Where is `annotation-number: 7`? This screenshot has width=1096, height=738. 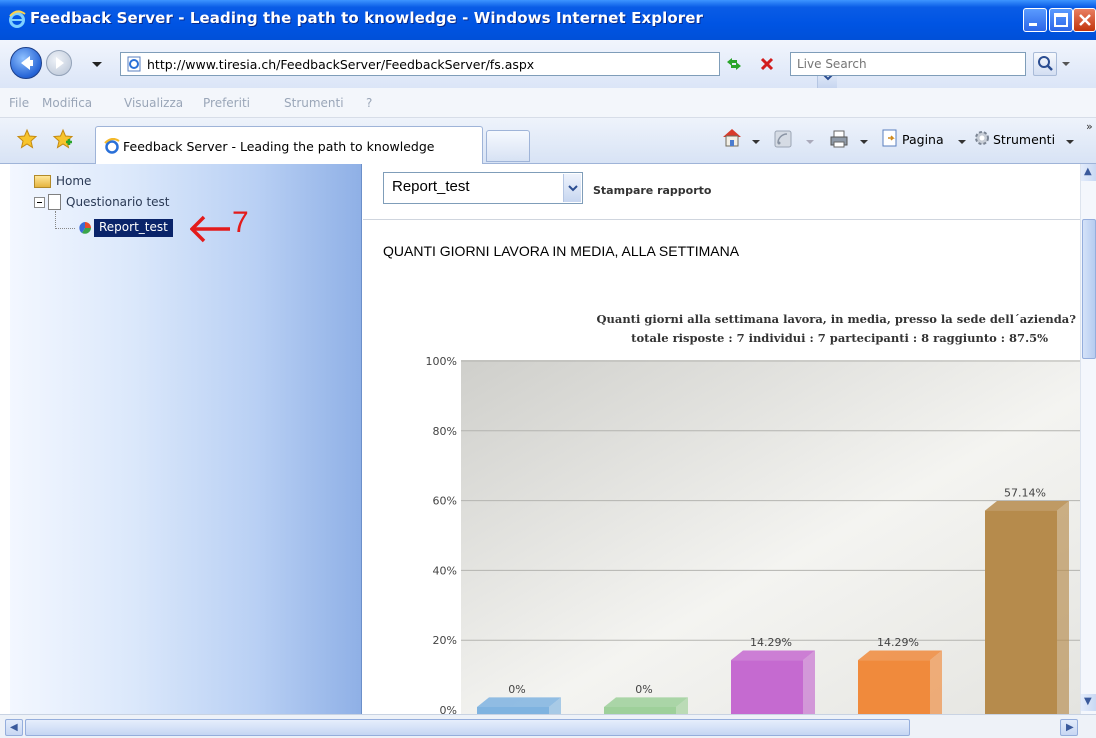 annotation-number: 7 is located at coordinates (240, 222).